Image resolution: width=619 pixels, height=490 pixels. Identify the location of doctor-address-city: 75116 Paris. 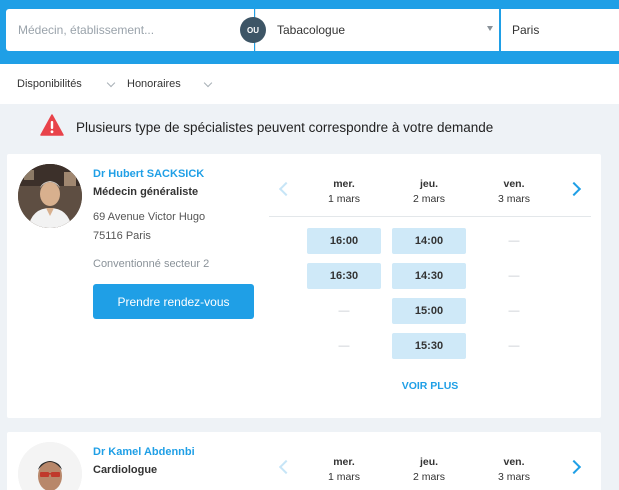
(122, 236).